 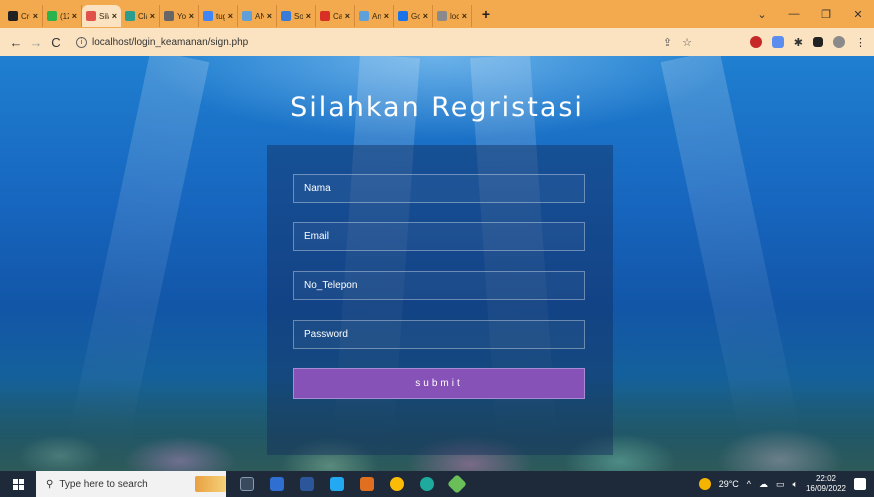 I want to click on edge-icon, so click(x=427, y=484).